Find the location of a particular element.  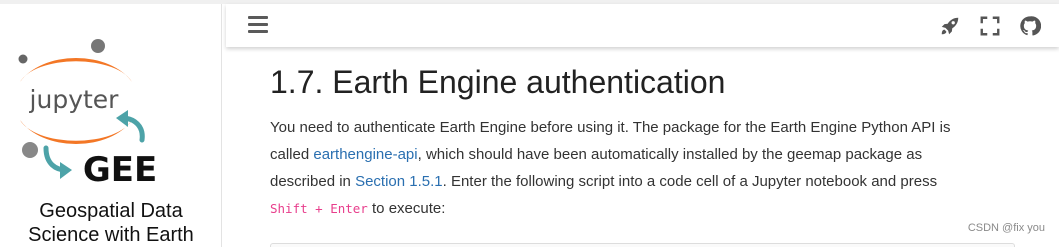

page-title: 1.7. Earth Engine authentication is located at coordinates (498, 82).